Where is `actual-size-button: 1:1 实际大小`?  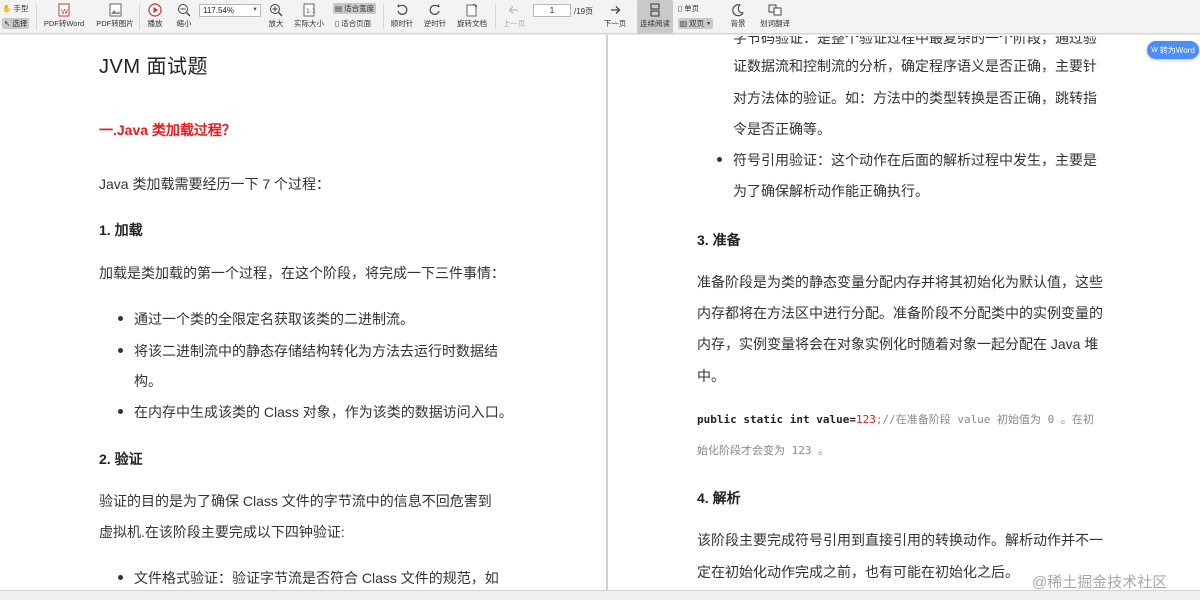
actual-size-button: 1:1 实际大小 is located at coordinates (309, 17).